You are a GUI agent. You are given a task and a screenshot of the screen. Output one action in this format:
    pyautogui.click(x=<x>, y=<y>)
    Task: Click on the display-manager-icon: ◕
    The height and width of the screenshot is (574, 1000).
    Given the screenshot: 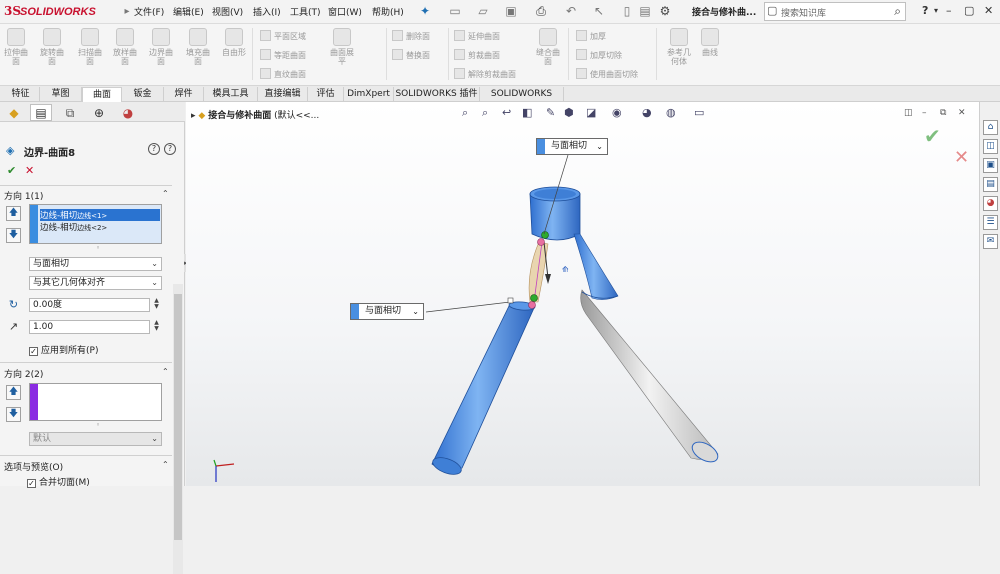 What is the action you would take?
    pyautogui.click(x=128, y=112)
    